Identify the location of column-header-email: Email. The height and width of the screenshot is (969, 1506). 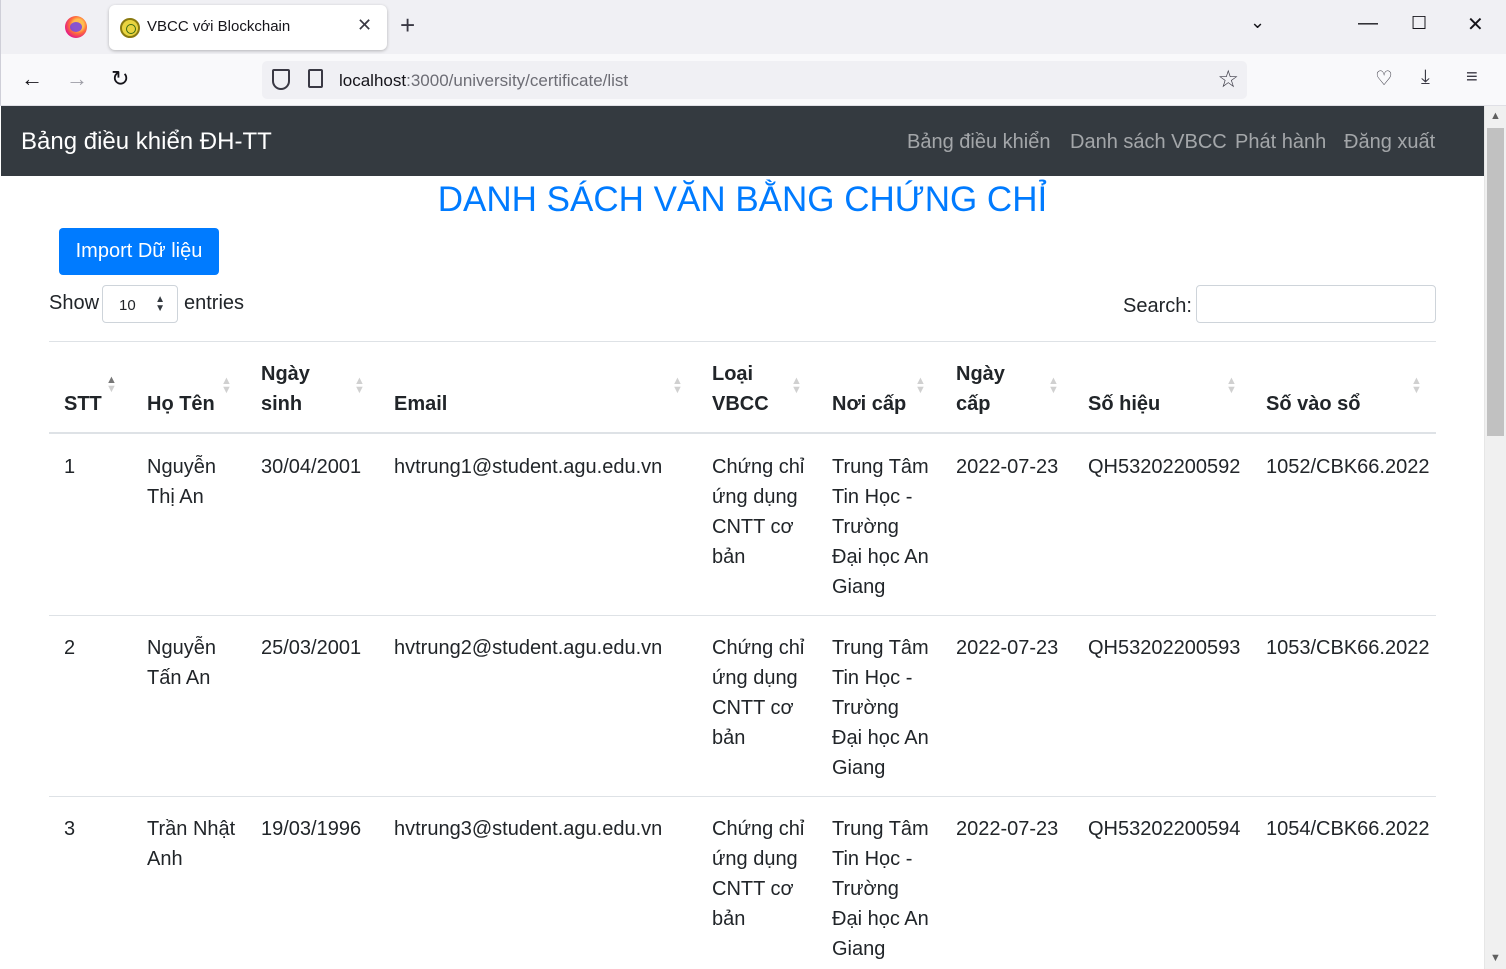
(420, 404).